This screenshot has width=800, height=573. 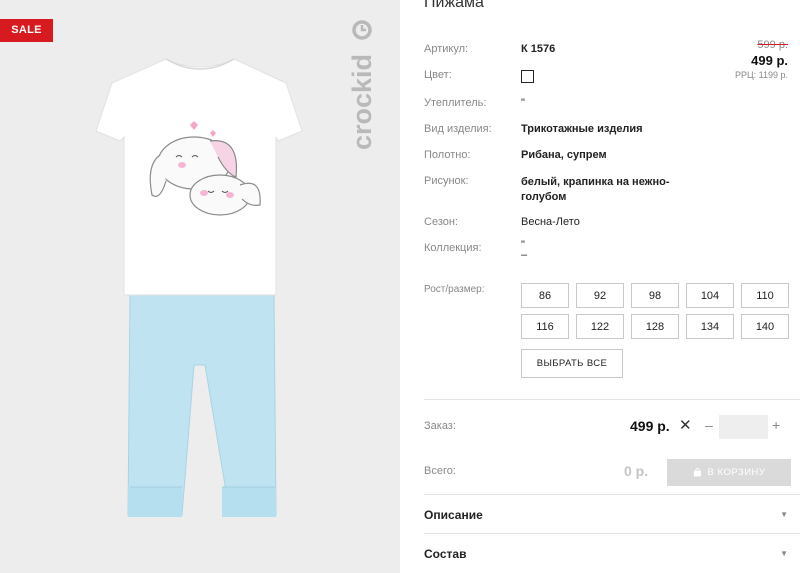 I want to click on quantity-input, so click(x=743, y=427).